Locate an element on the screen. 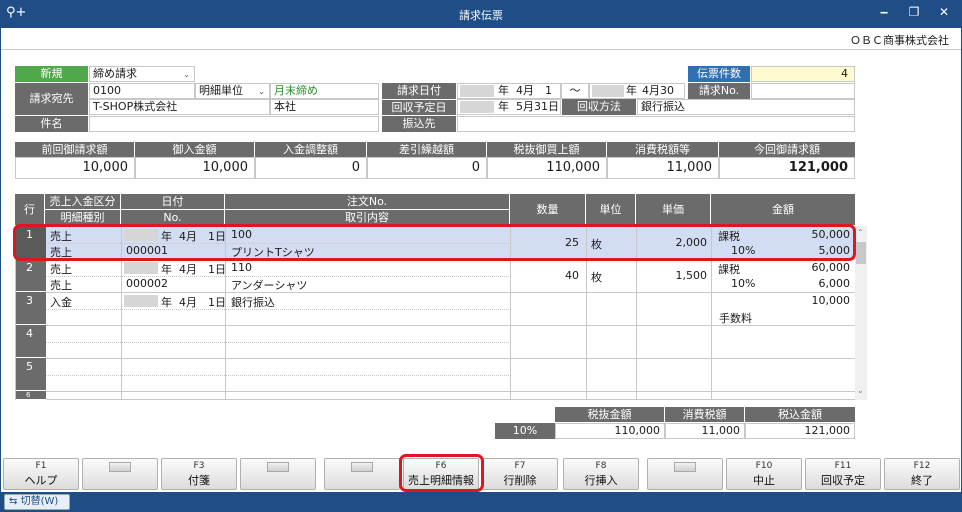 Image resolution: width=962 pixels, height=512 pixels. tax-kind: 課税 is located at coordinates (729, 269).